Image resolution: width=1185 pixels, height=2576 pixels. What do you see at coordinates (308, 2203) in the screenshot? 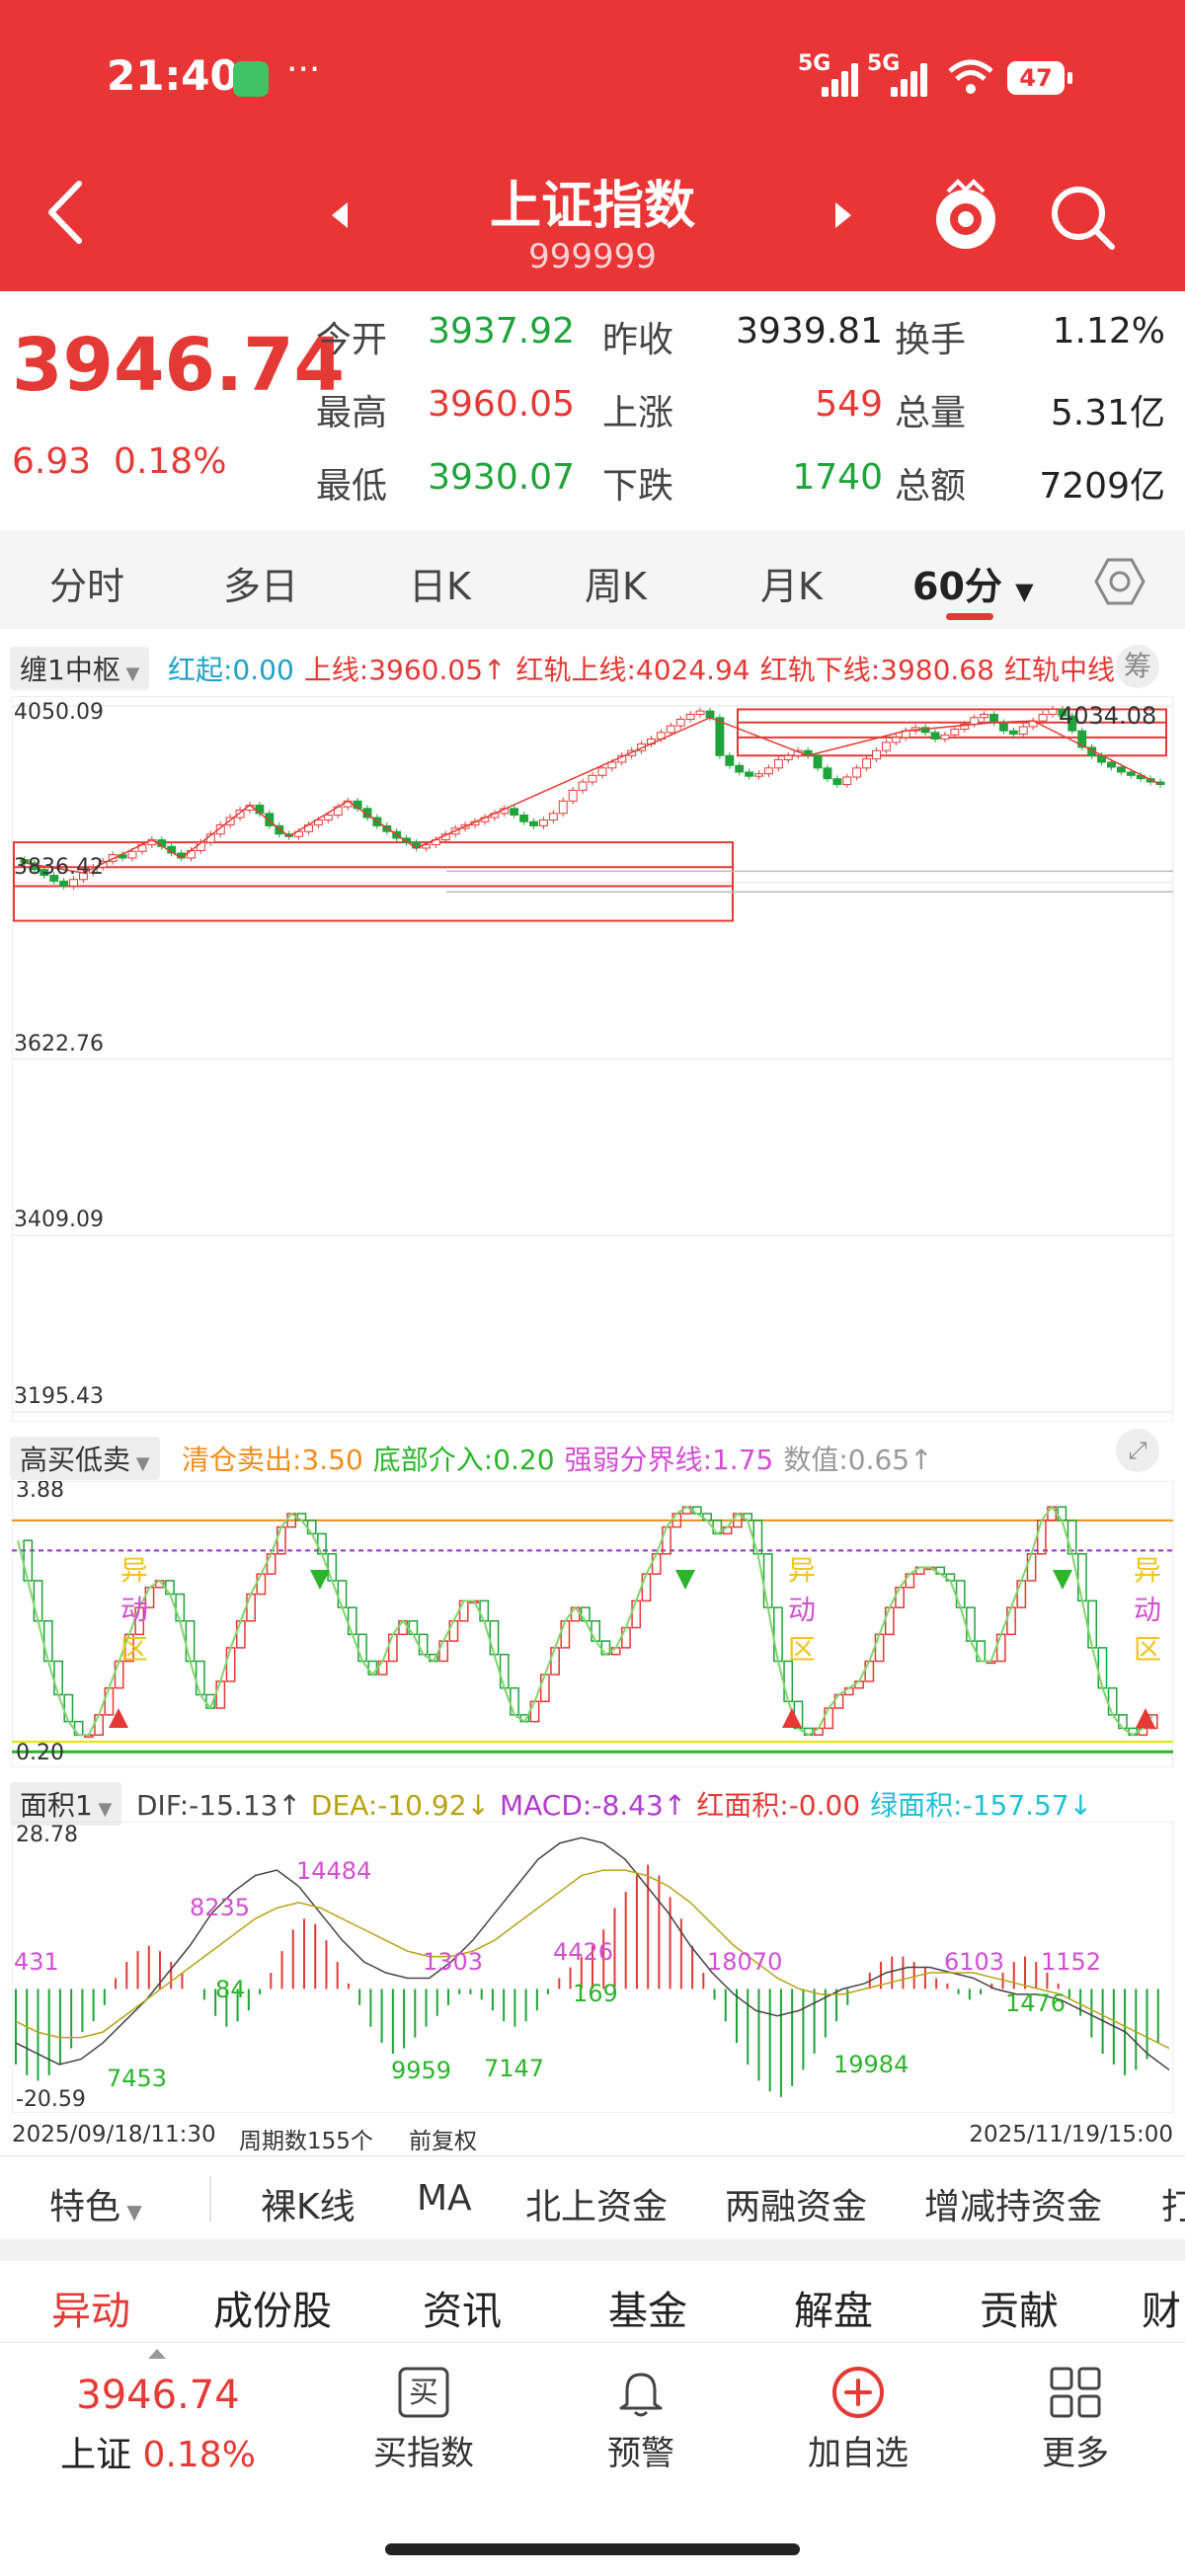
I see `feature-naked-k: 裸K线` at bounding box center [308, 2203].